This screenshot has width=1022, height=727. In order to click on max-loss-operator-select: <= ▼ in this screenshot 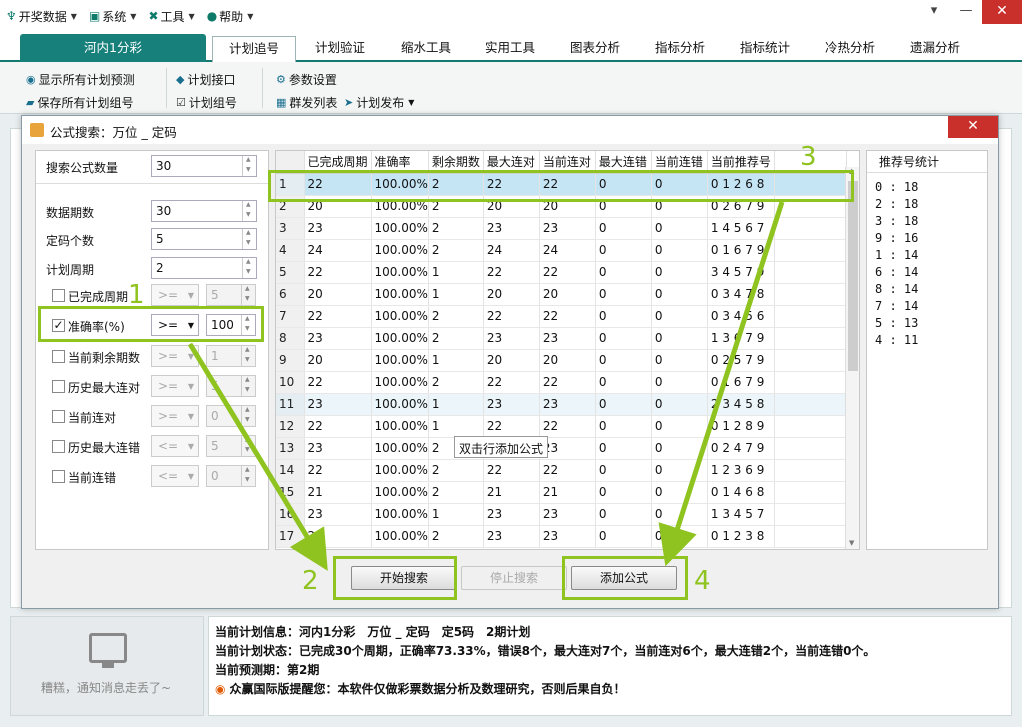, I will do `click(175, 446)`.